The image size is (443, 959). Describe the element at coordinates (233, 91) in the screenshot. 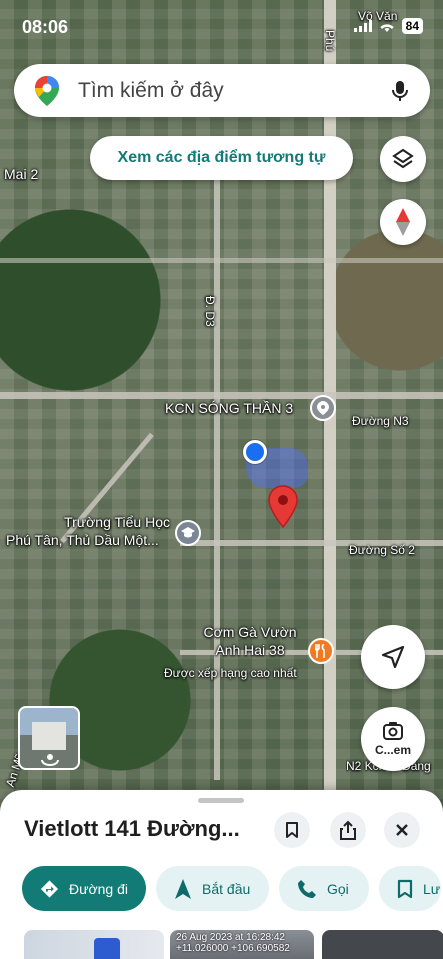

I see `search-input: Tìm kiếm ở đây` at that location.